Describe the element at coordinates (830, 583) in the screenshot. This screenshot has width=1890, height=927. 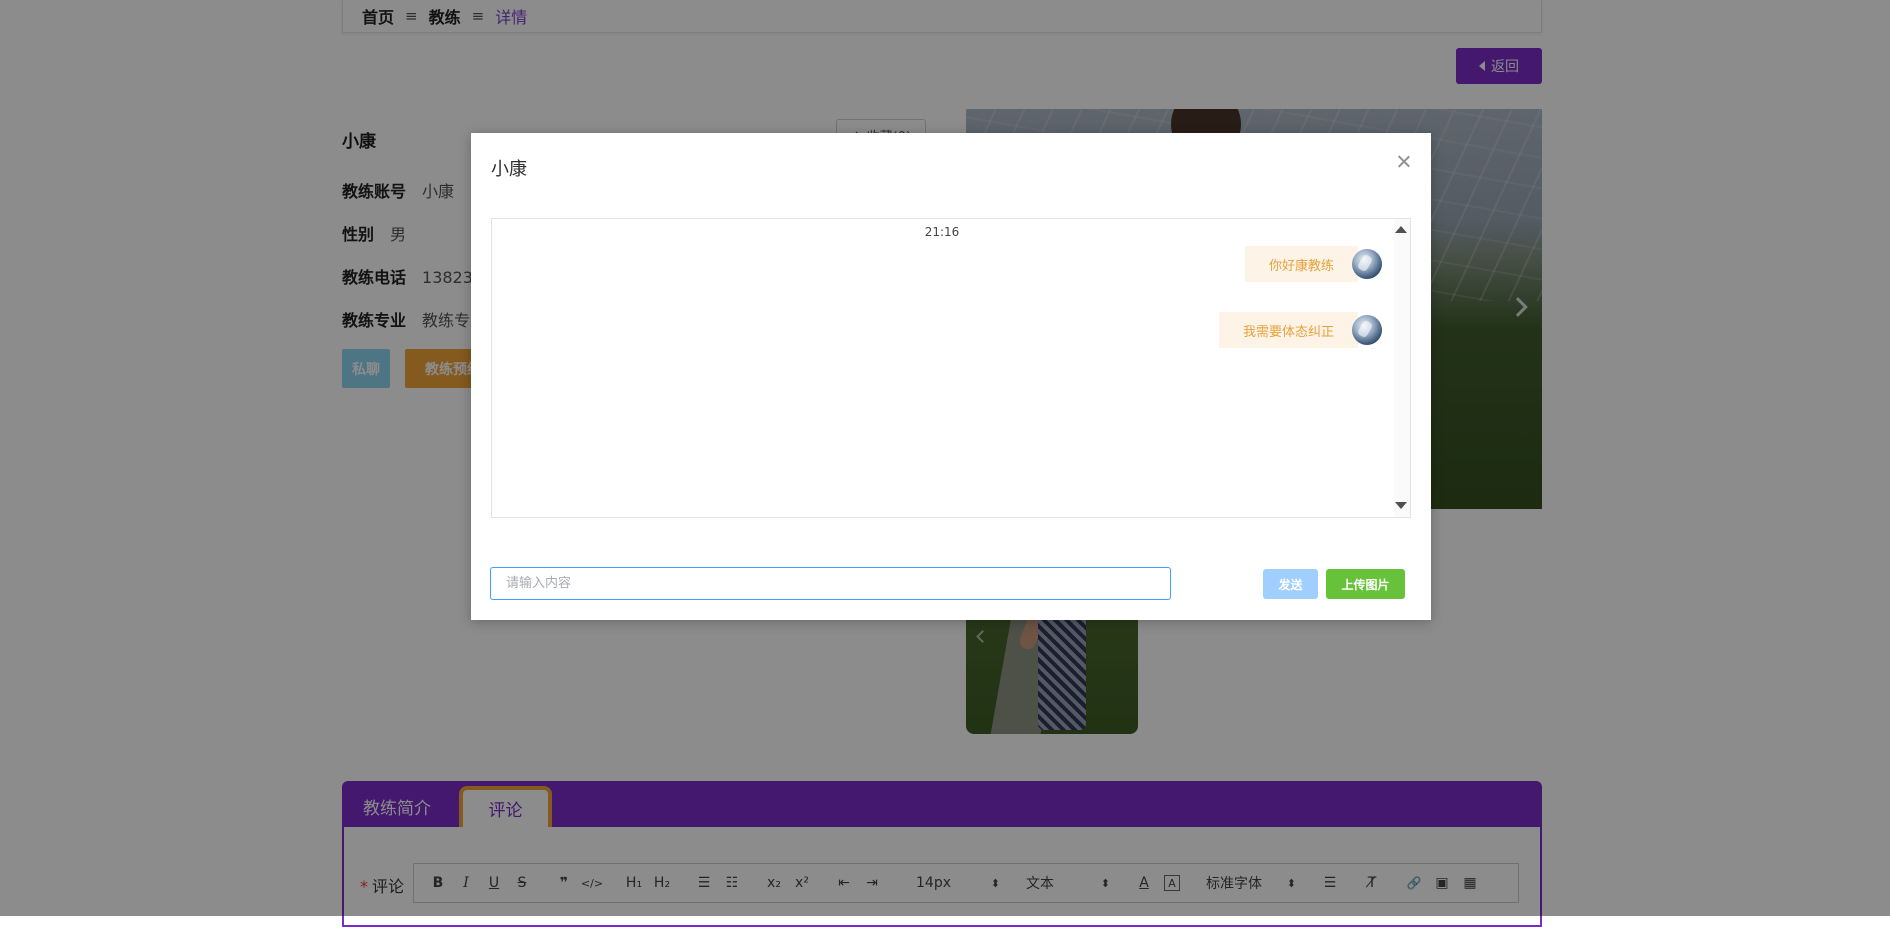
I see `message-input` at that location.